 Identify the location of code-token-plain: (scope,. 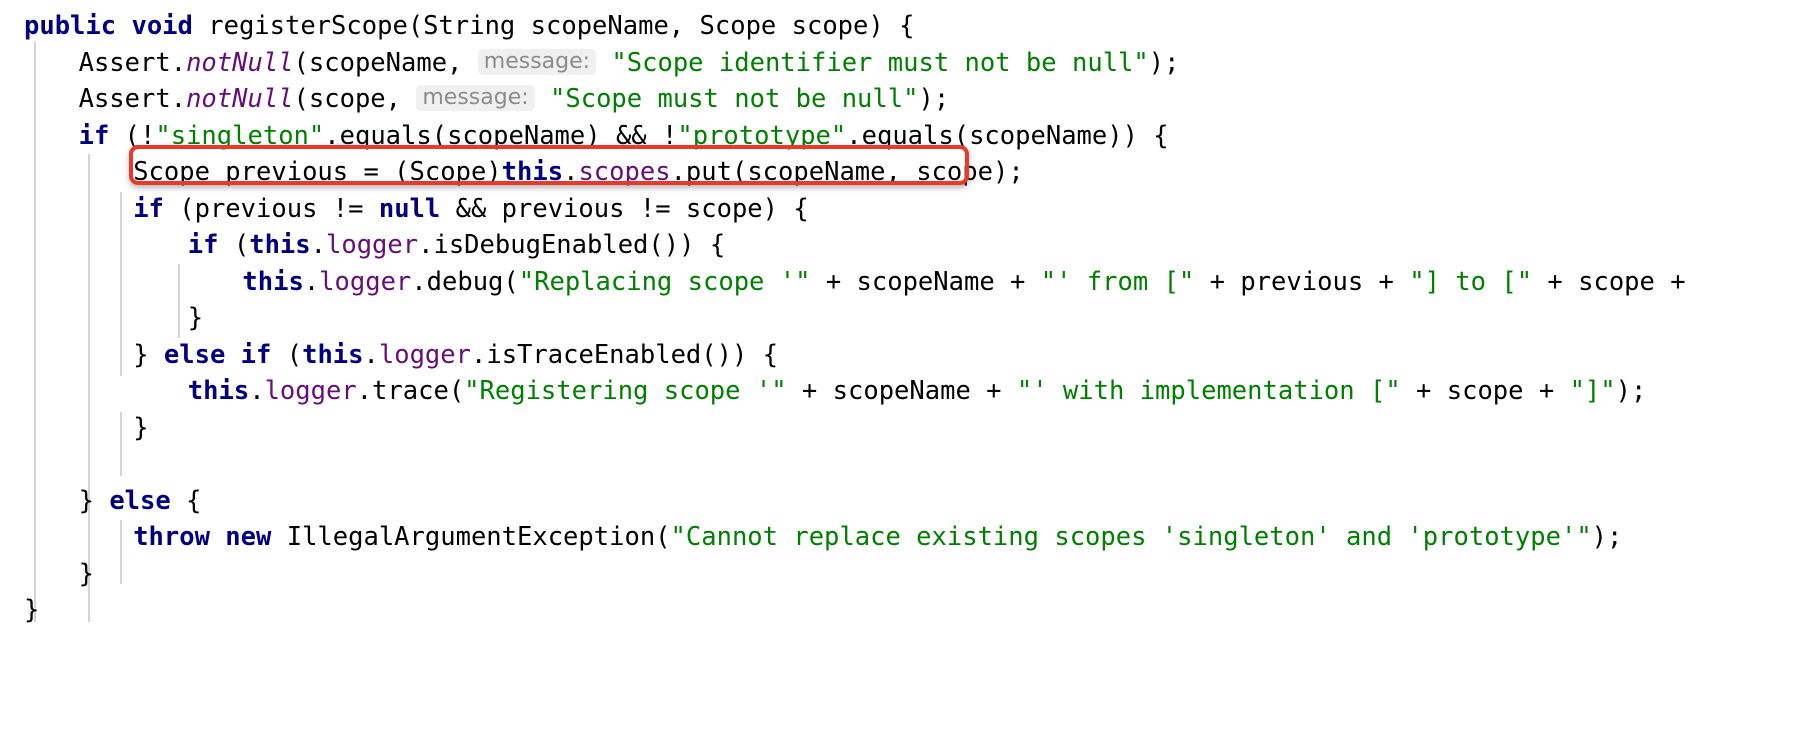
(355, 99).